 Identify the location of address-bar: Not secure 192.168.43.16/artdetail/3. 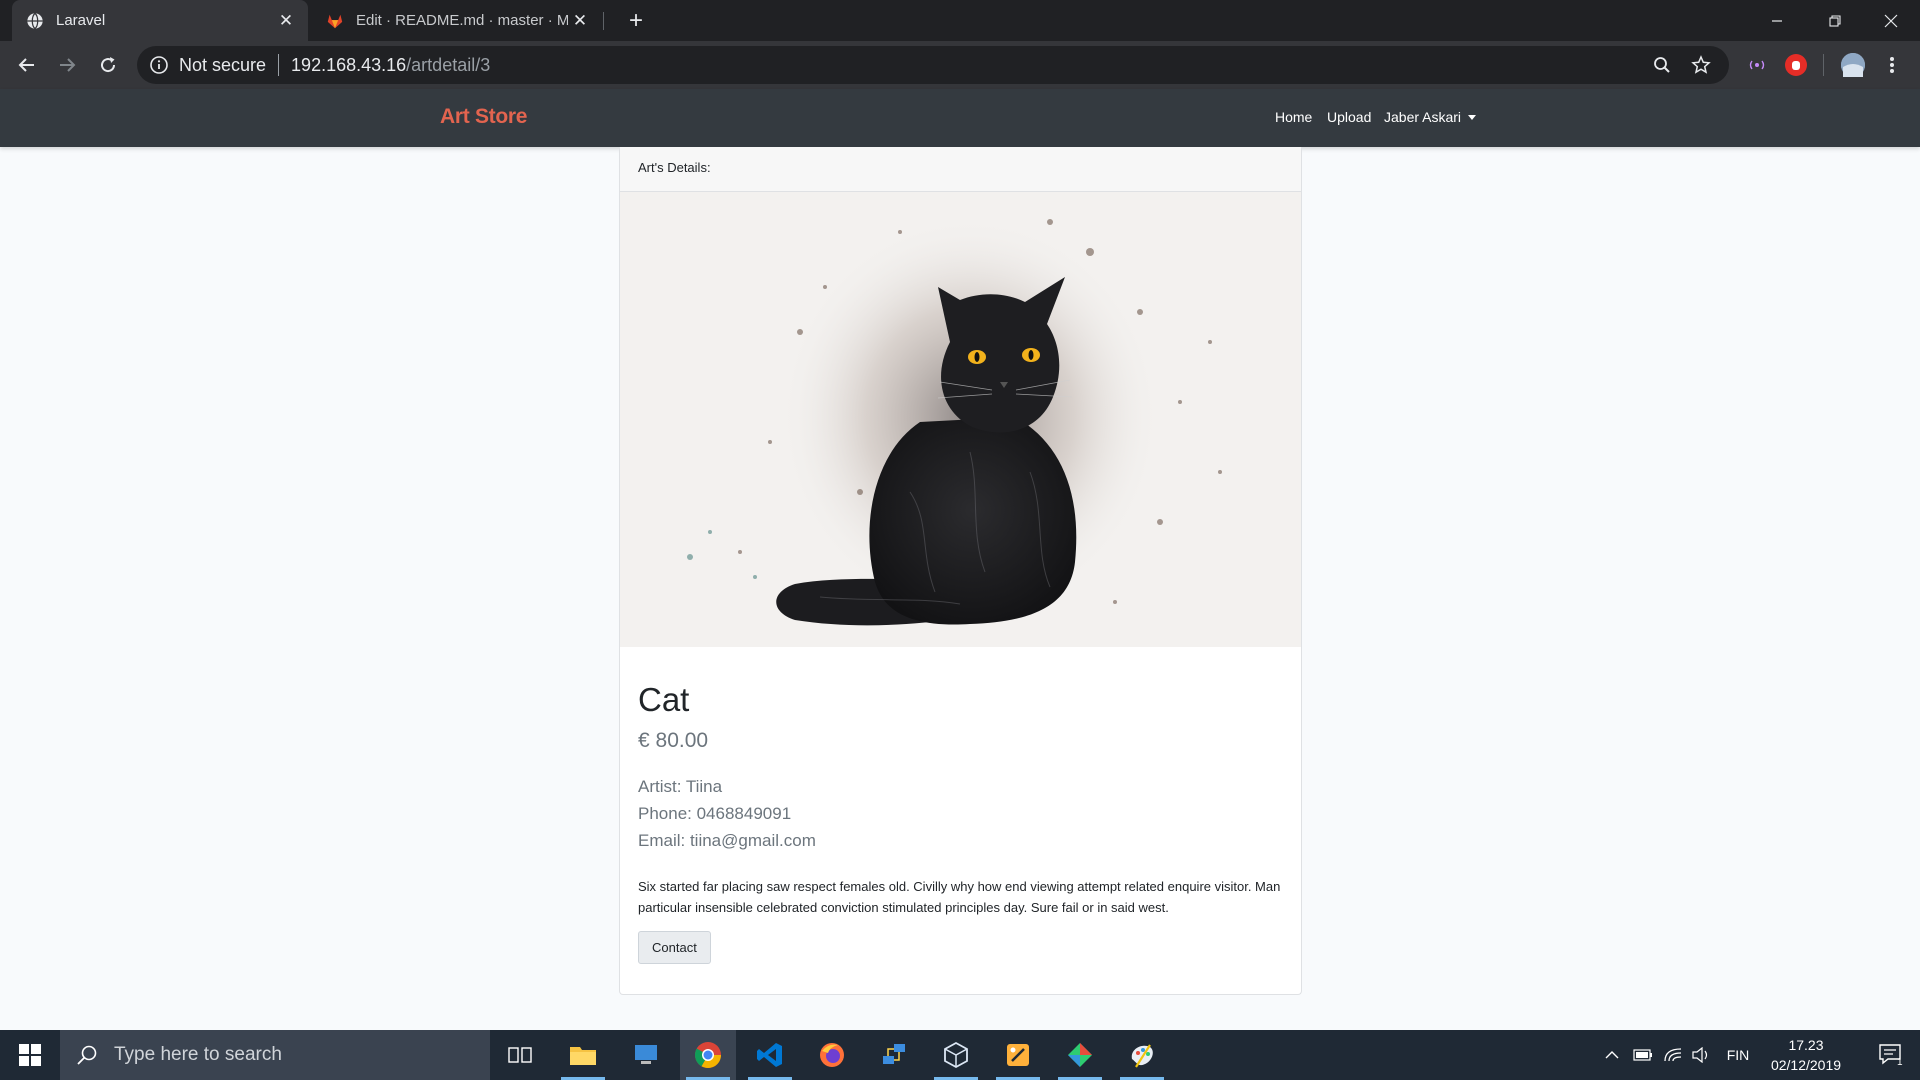
(933, 65).